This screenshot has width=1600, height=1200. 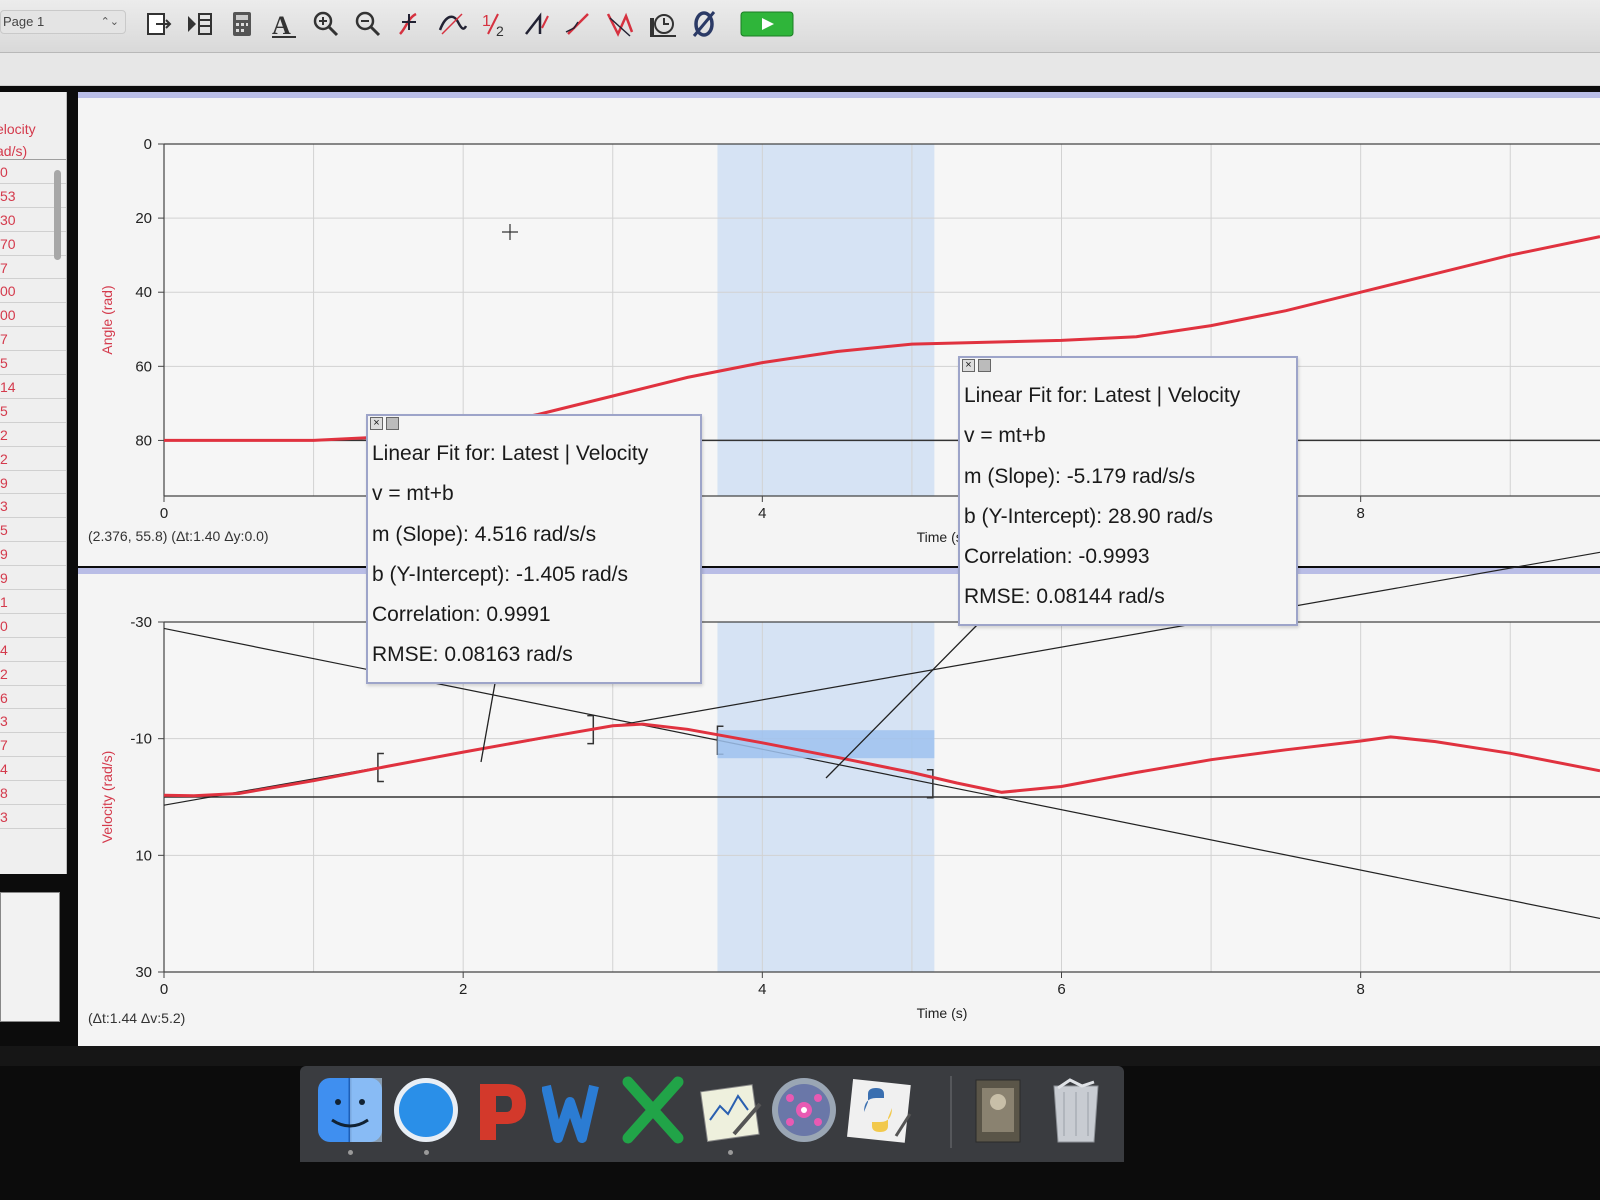 What do you see at coordinates (486, 21) in the screenshot?
I see `svg-text: 1` at bounding box center [486, 21].